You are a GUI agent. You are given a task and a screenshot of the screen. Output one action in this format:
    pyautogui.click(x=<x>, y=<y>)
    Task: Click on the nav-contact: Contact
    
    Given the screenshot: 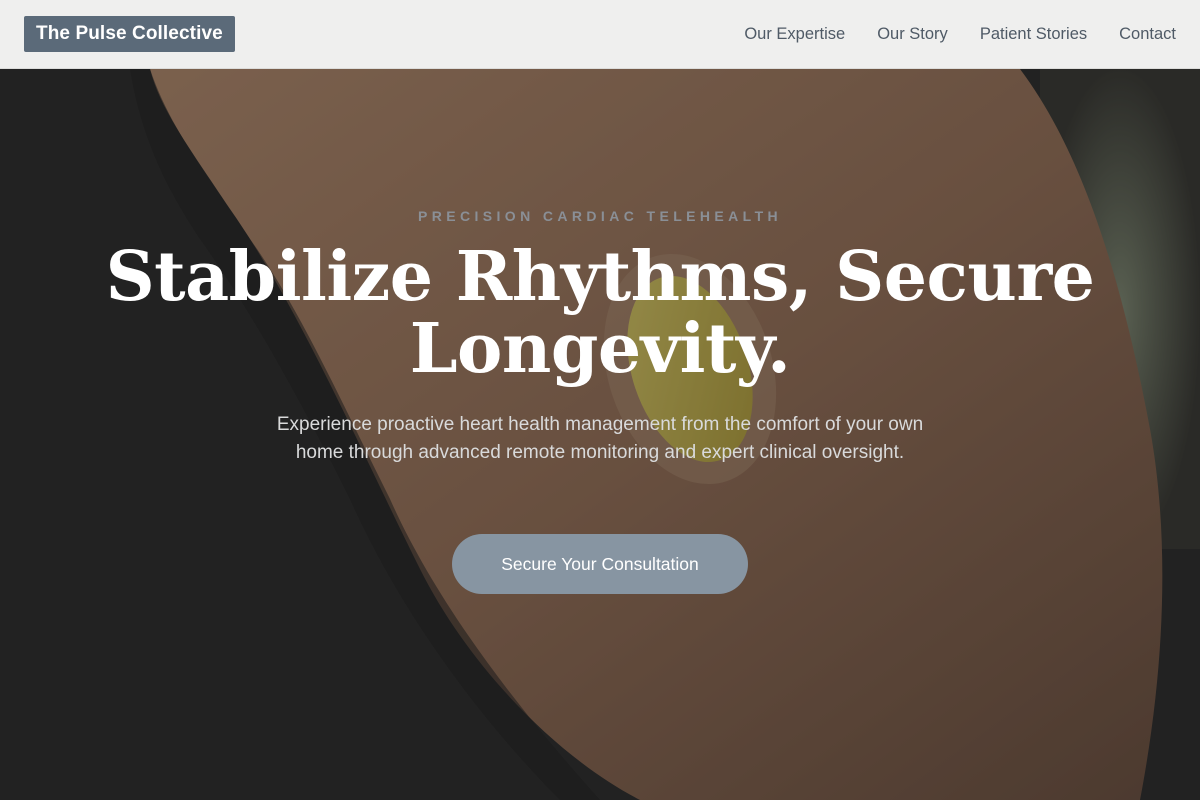 What is the action you would take?
    pyautogui.click(x=1147, y=34)
    